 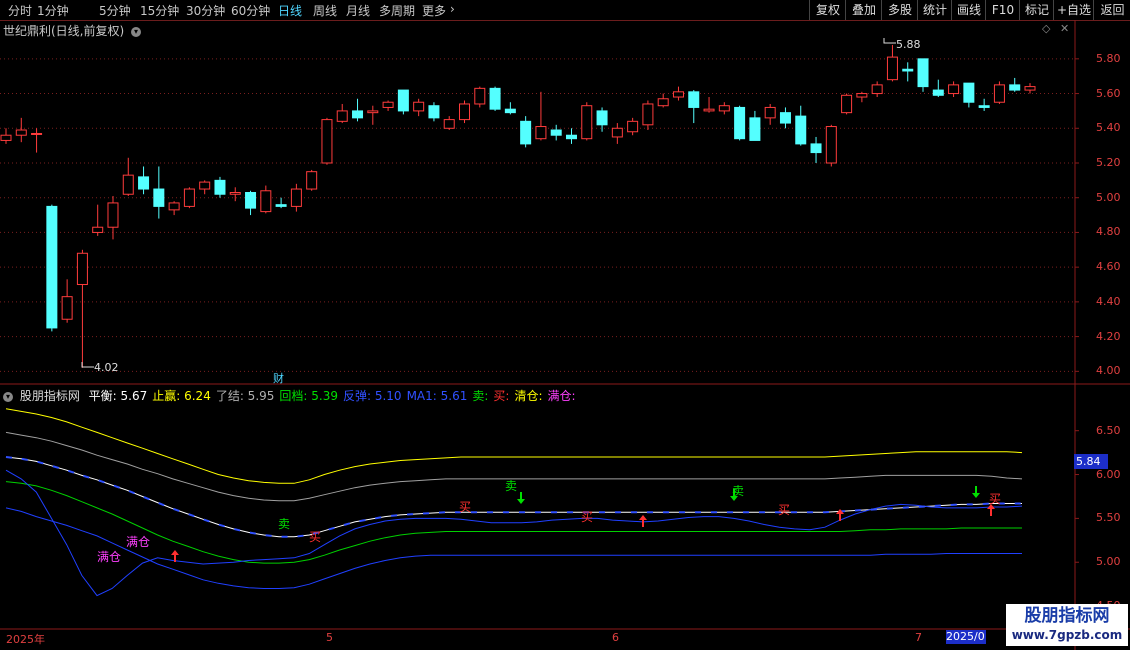 What do you see at coordinates (25, 639) in the screenshot?
I see `x-label: 2025年` at bounding box center [25, 639].